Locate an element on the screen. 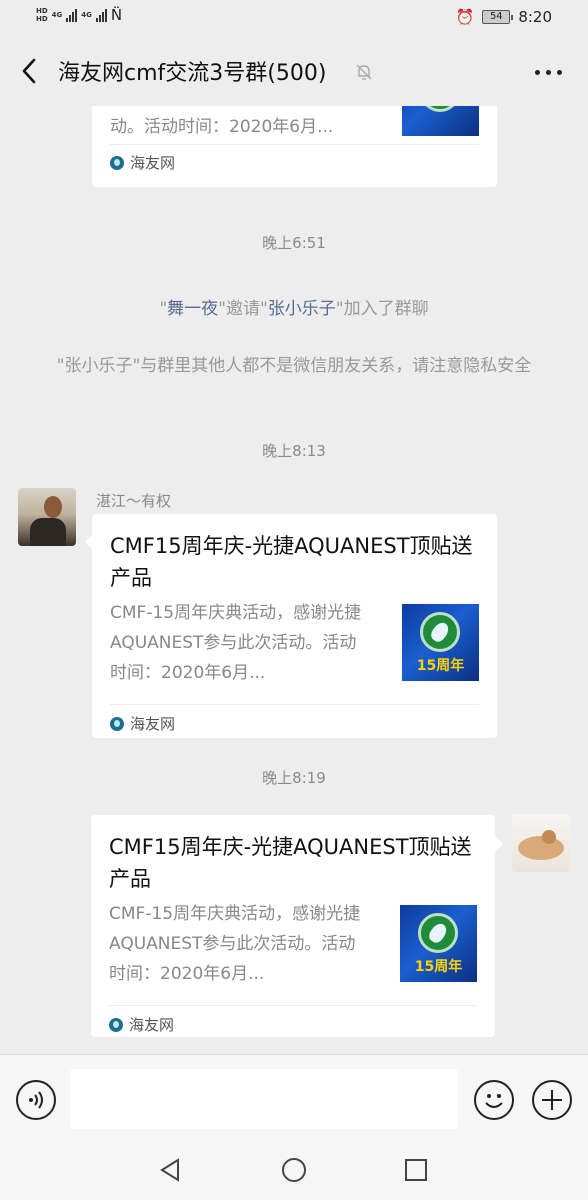 This screenshot has height=1200, width=588. back-icon is located at coordinates (30, 71).